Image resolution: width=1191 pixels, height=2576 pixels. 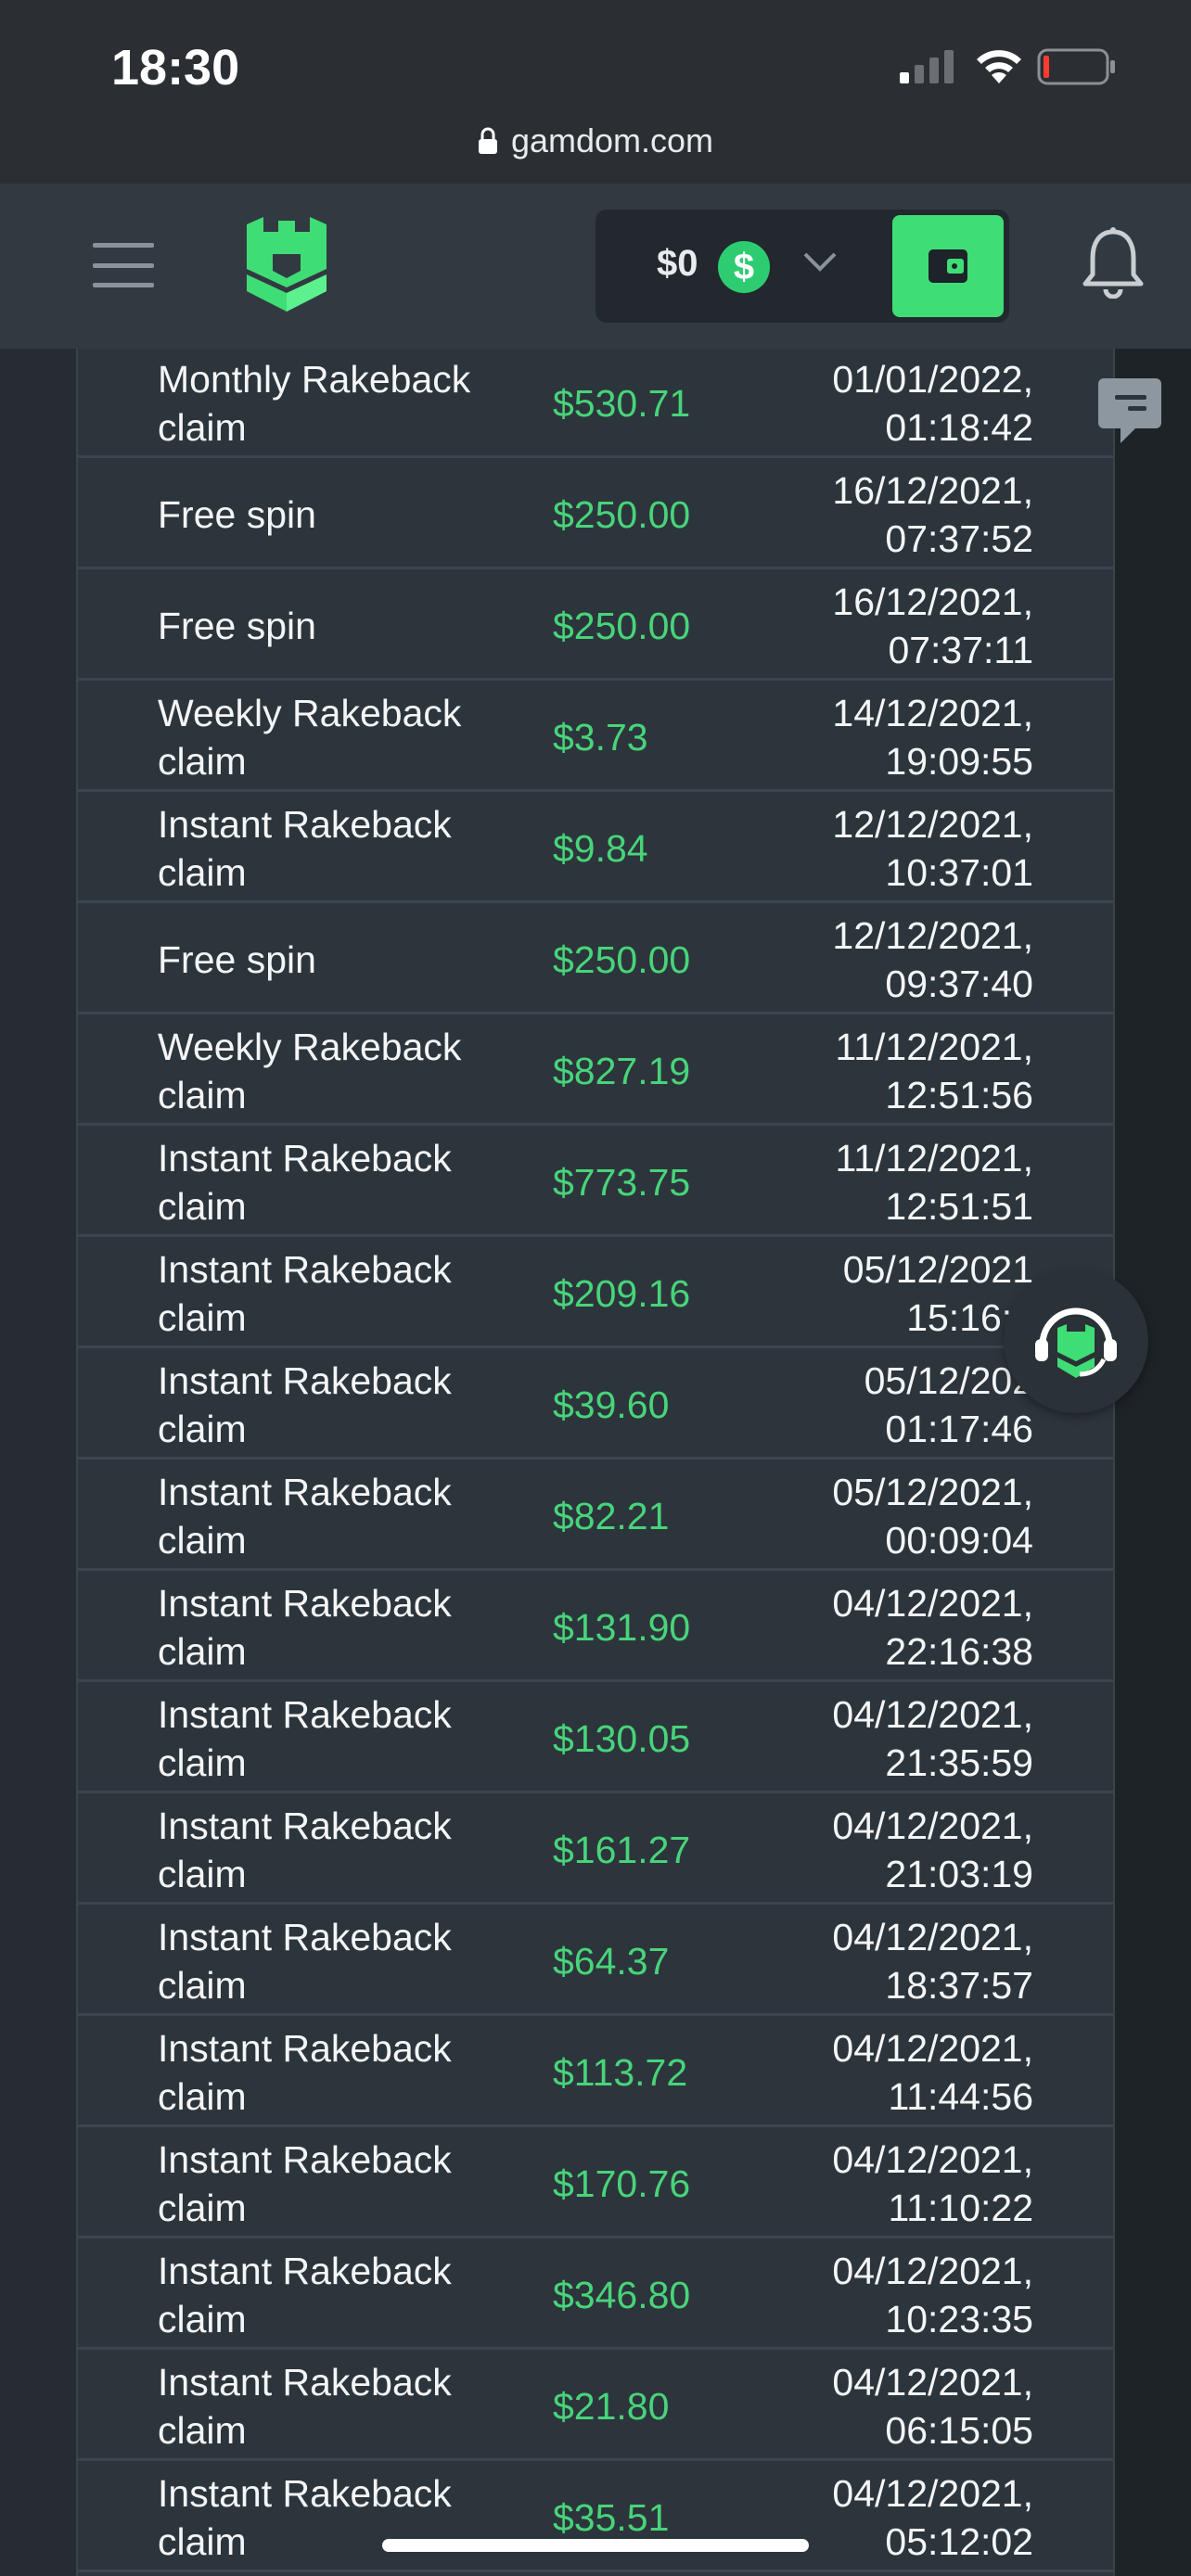 What do you see at coordinates (595, 92) in the screenshot?
I see `status-bar: 18:30 gamdom.com` at bounding box center [595, 92].